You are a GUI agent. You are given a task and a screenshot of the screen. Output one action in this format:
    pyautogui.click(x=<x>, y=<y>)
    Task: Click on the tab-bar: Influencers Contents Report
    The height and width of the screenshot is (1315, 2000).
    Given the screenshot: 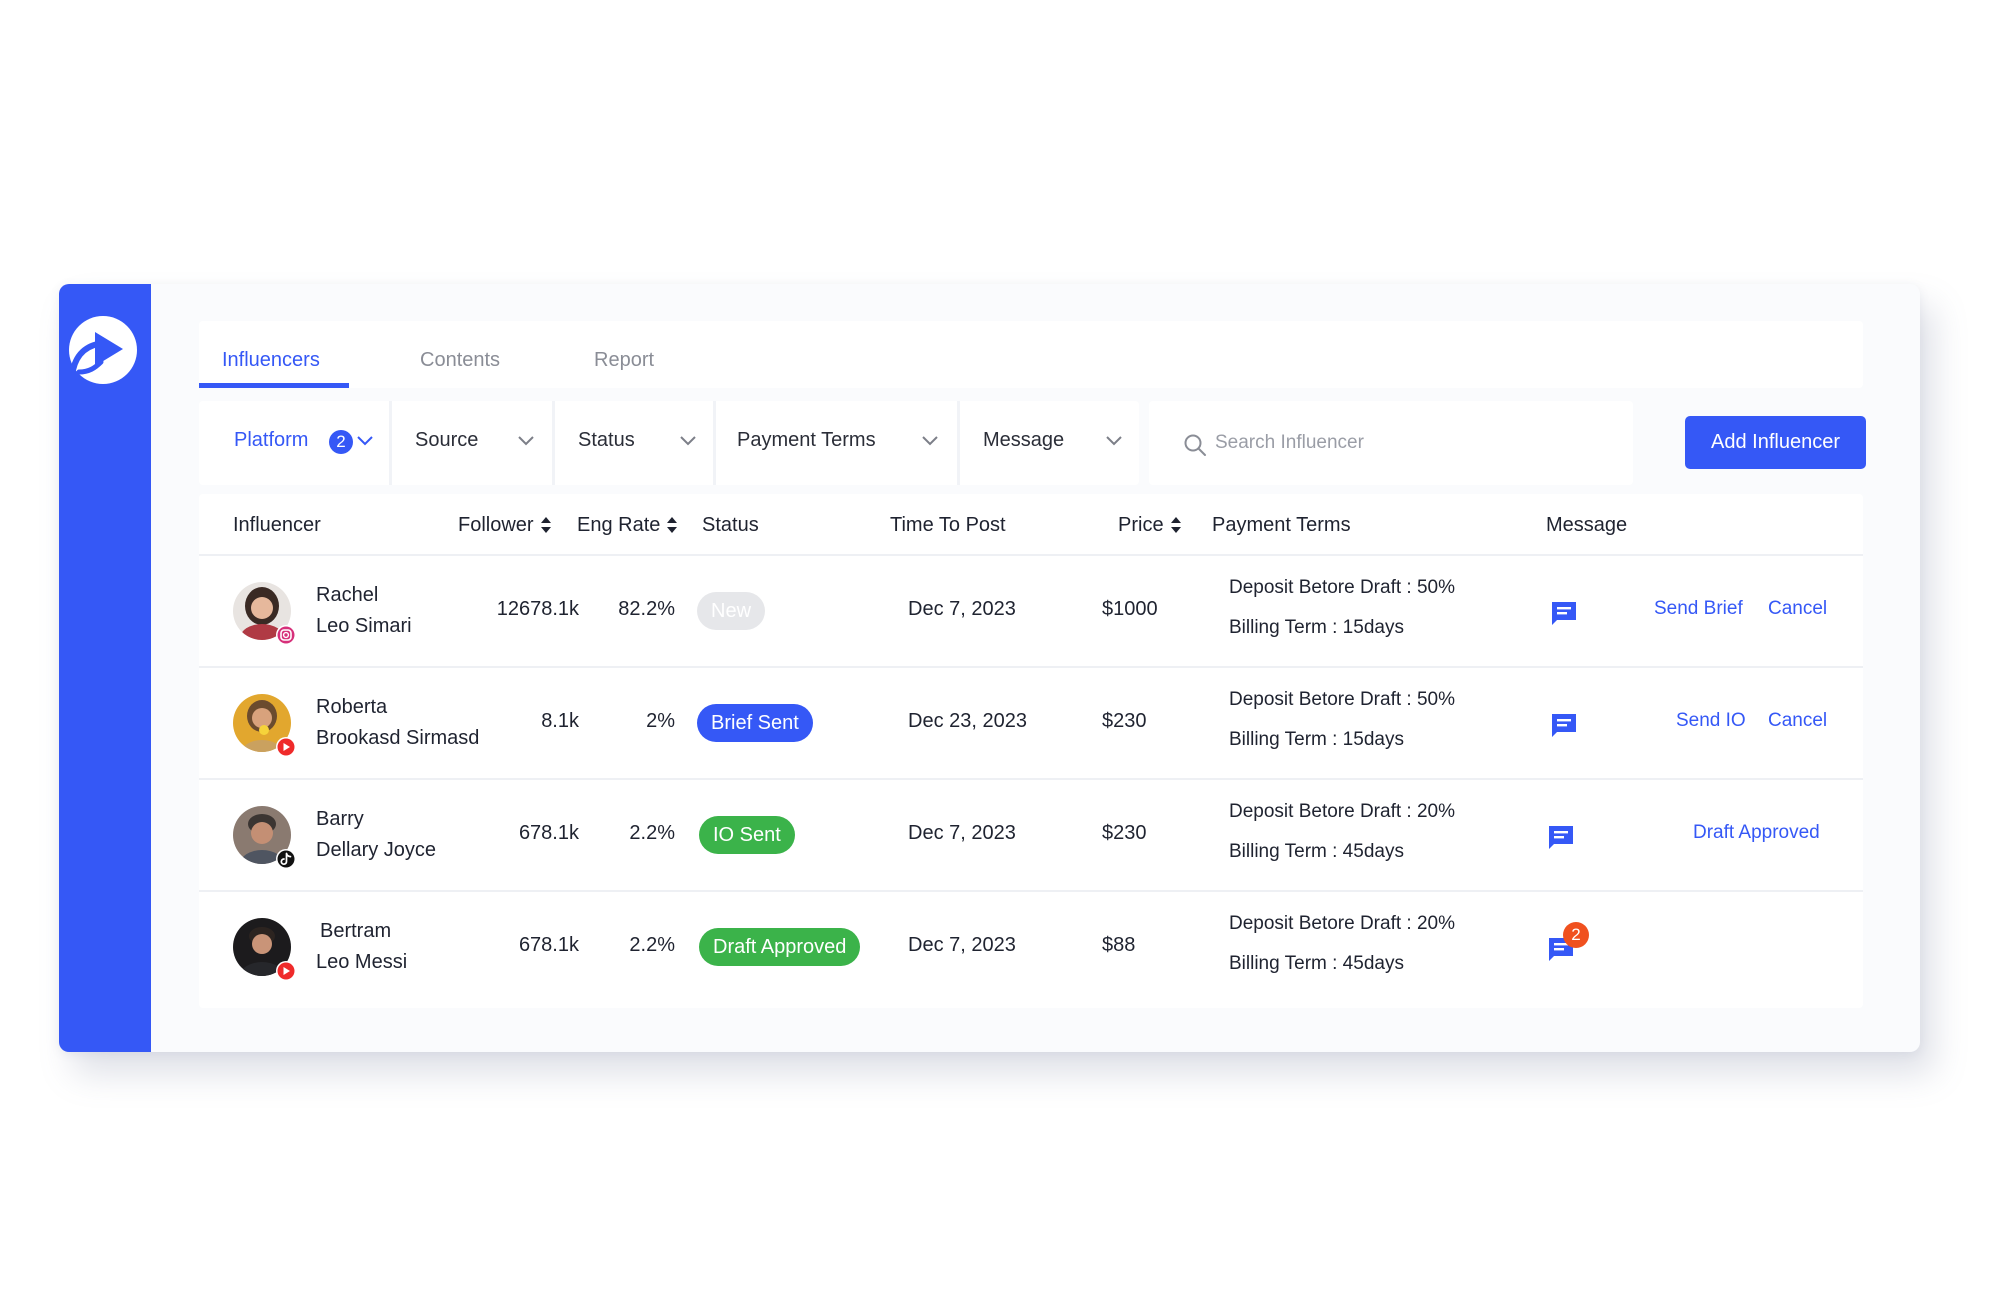 What is the action you would take?
    pyautogui.click(x=1031, y=354)
    